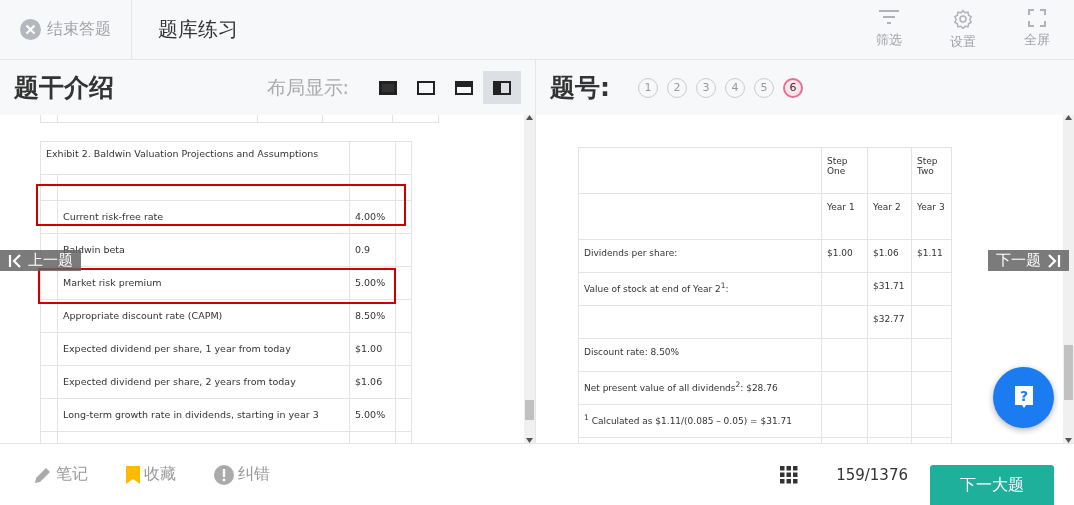 The image size is (1074, 505). What do you see at coordinates (927, 166) in the screenshot?
I see `table-cell: Step Two` at bounding box center [927, 166].